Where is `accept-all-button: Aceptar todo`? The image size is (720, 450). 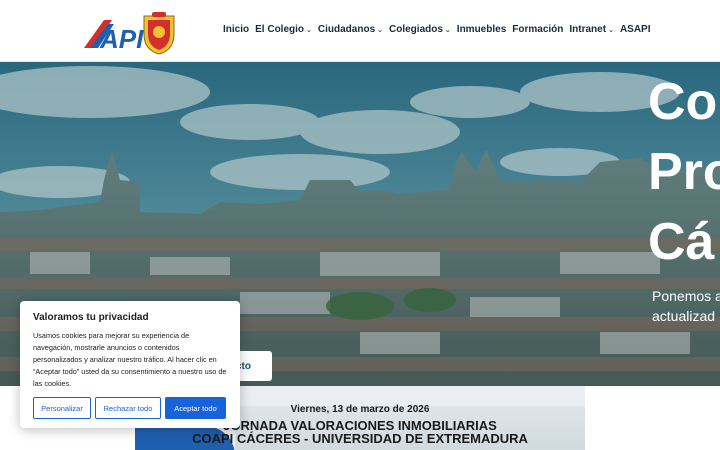 accept-all-button: Aceptar todo is located at coordinates (195, 408).